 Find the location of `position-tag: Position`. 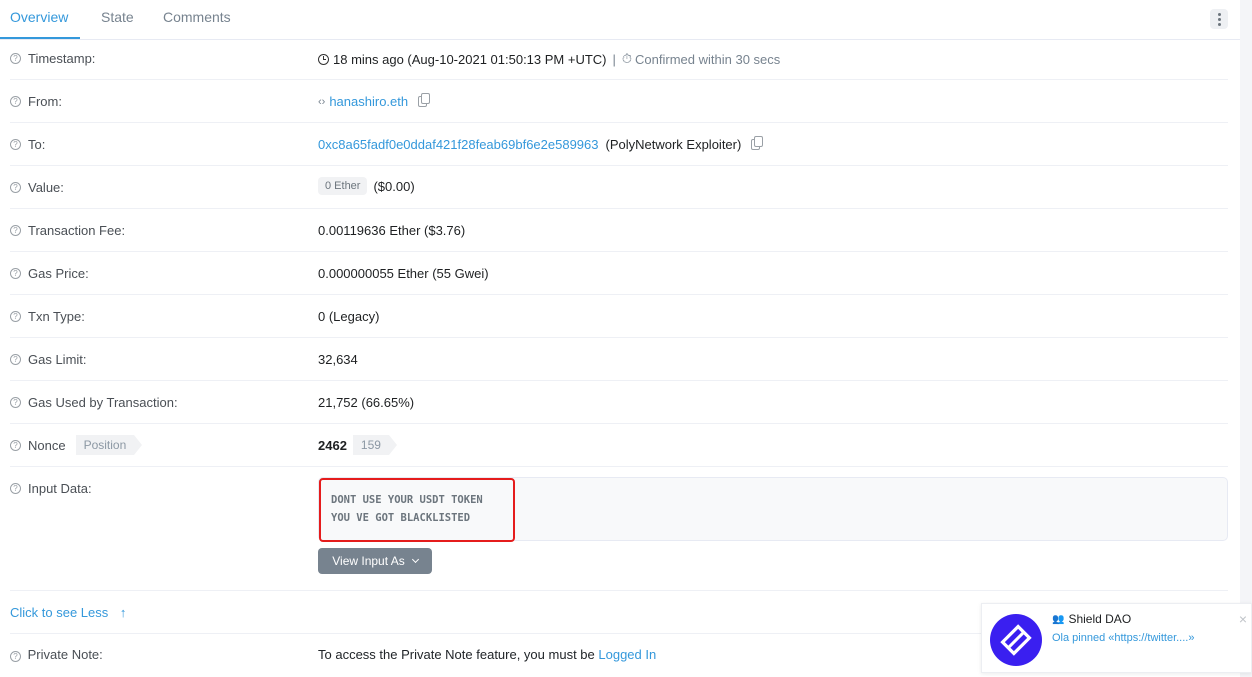

position-tag: Position is located at coordinates (108, 445).